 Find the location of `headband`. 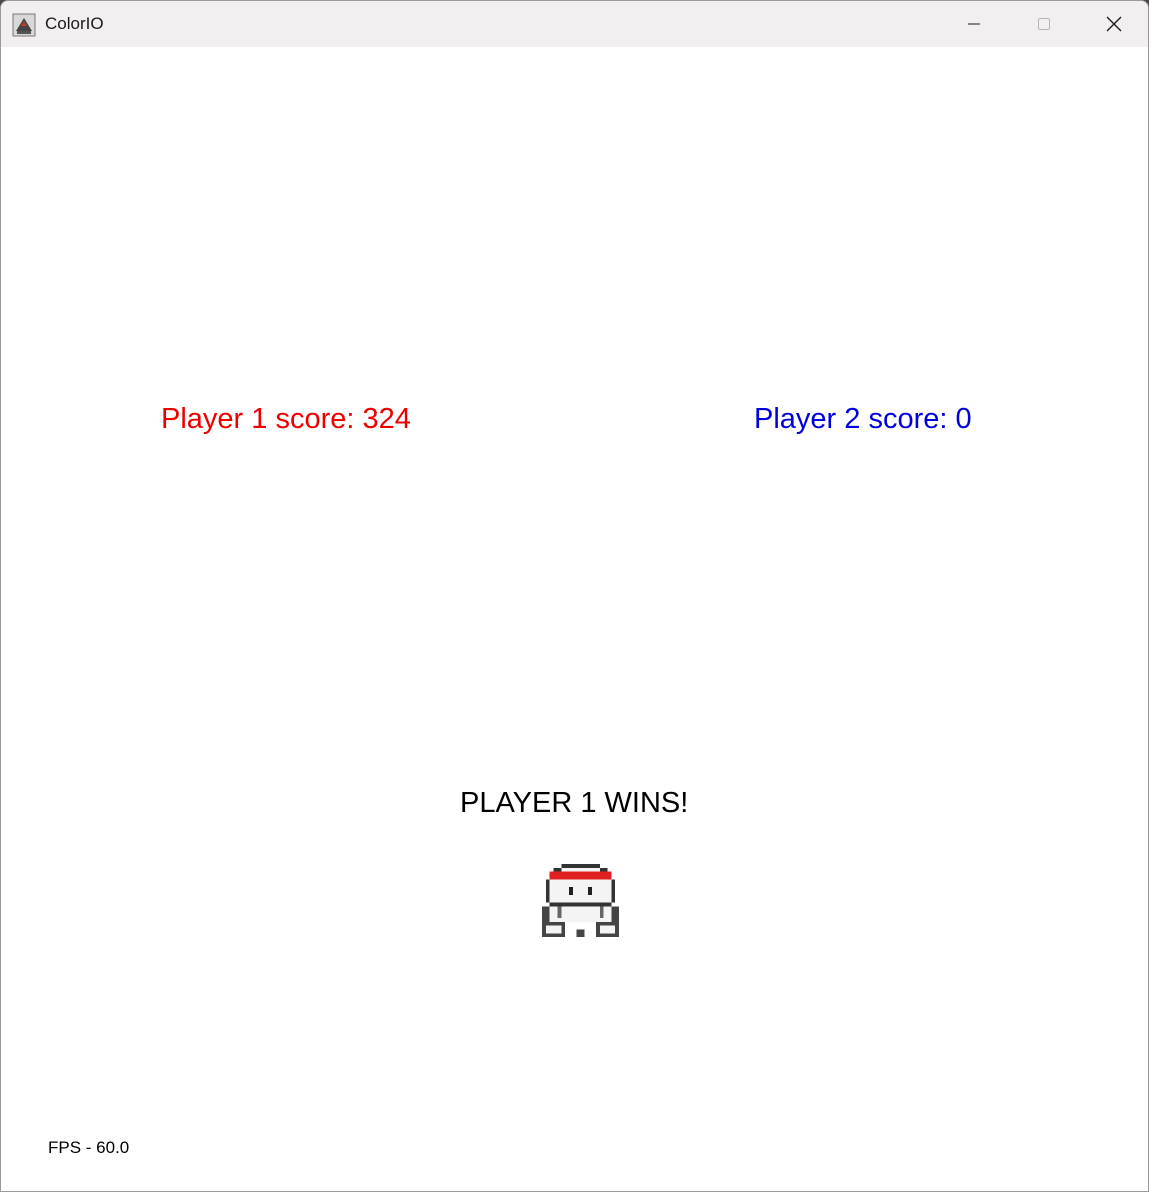

headband is located at coordinates (580, 875).